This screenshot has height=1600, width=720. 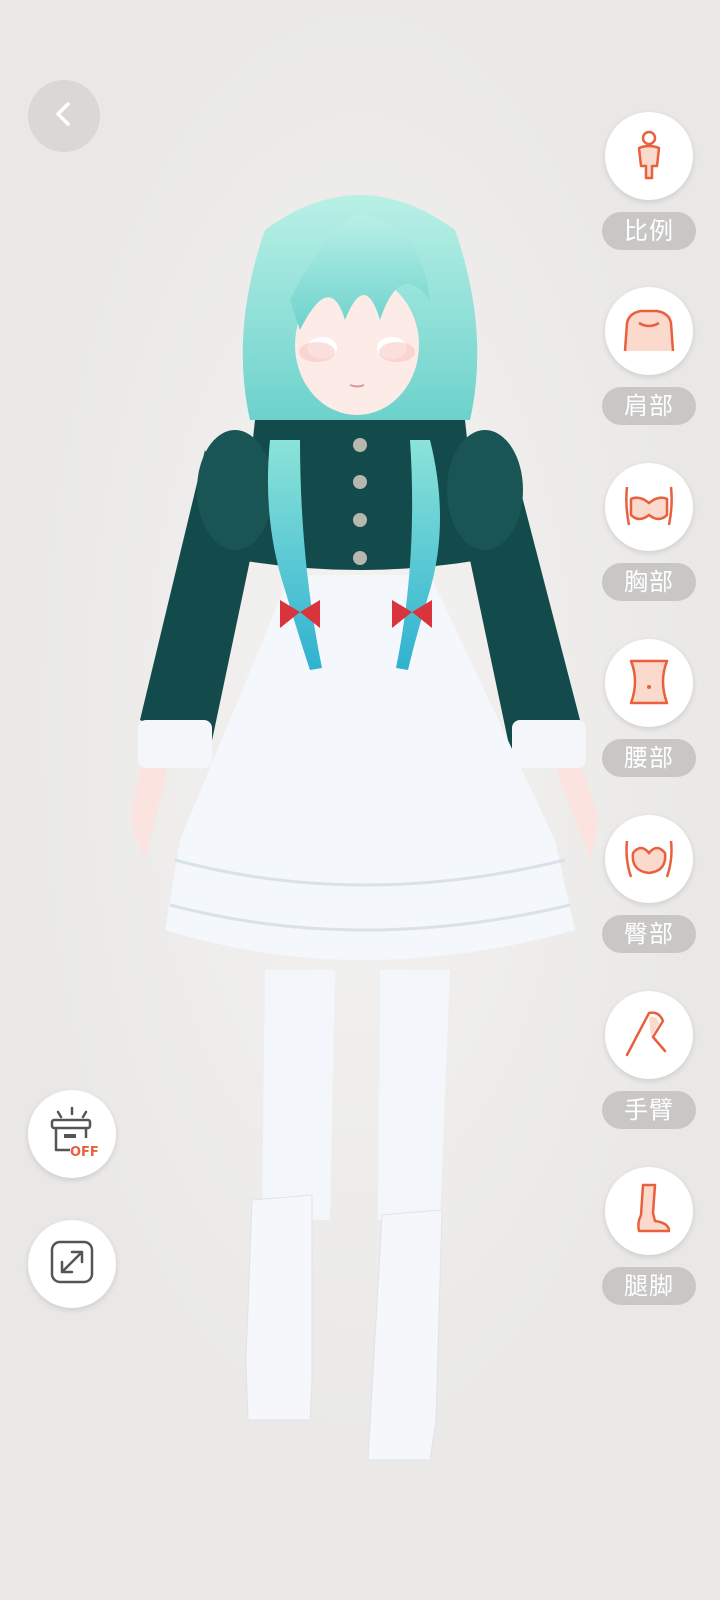 I want to click on chest-icon, so click(x=649, y=507).